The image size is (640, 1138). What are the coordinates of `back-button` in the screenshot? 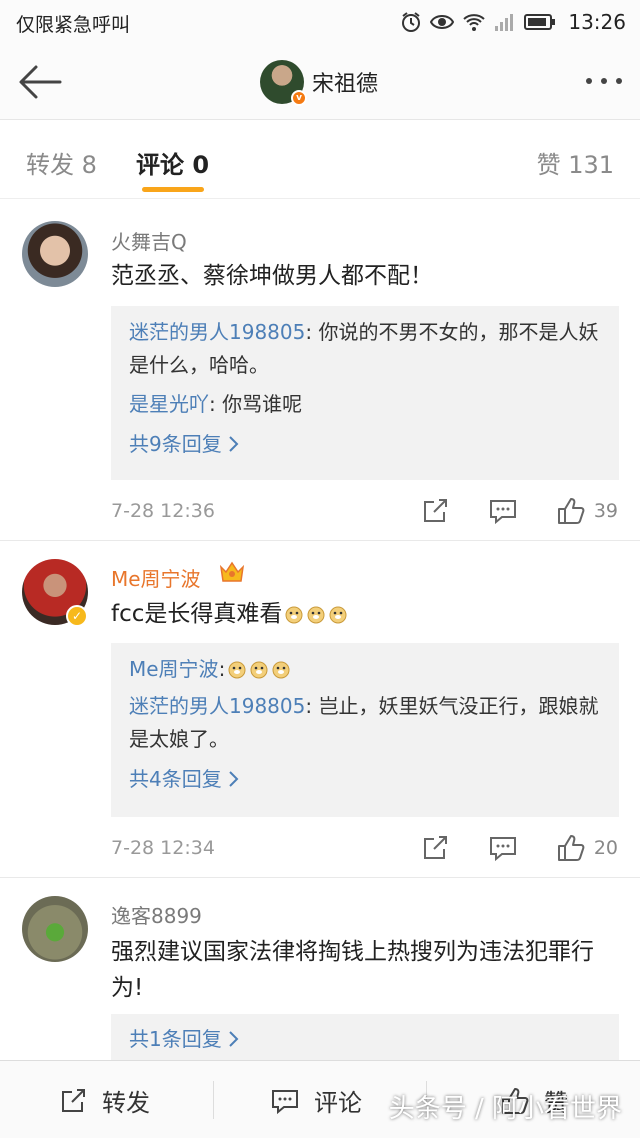 It's located at (40, 82).